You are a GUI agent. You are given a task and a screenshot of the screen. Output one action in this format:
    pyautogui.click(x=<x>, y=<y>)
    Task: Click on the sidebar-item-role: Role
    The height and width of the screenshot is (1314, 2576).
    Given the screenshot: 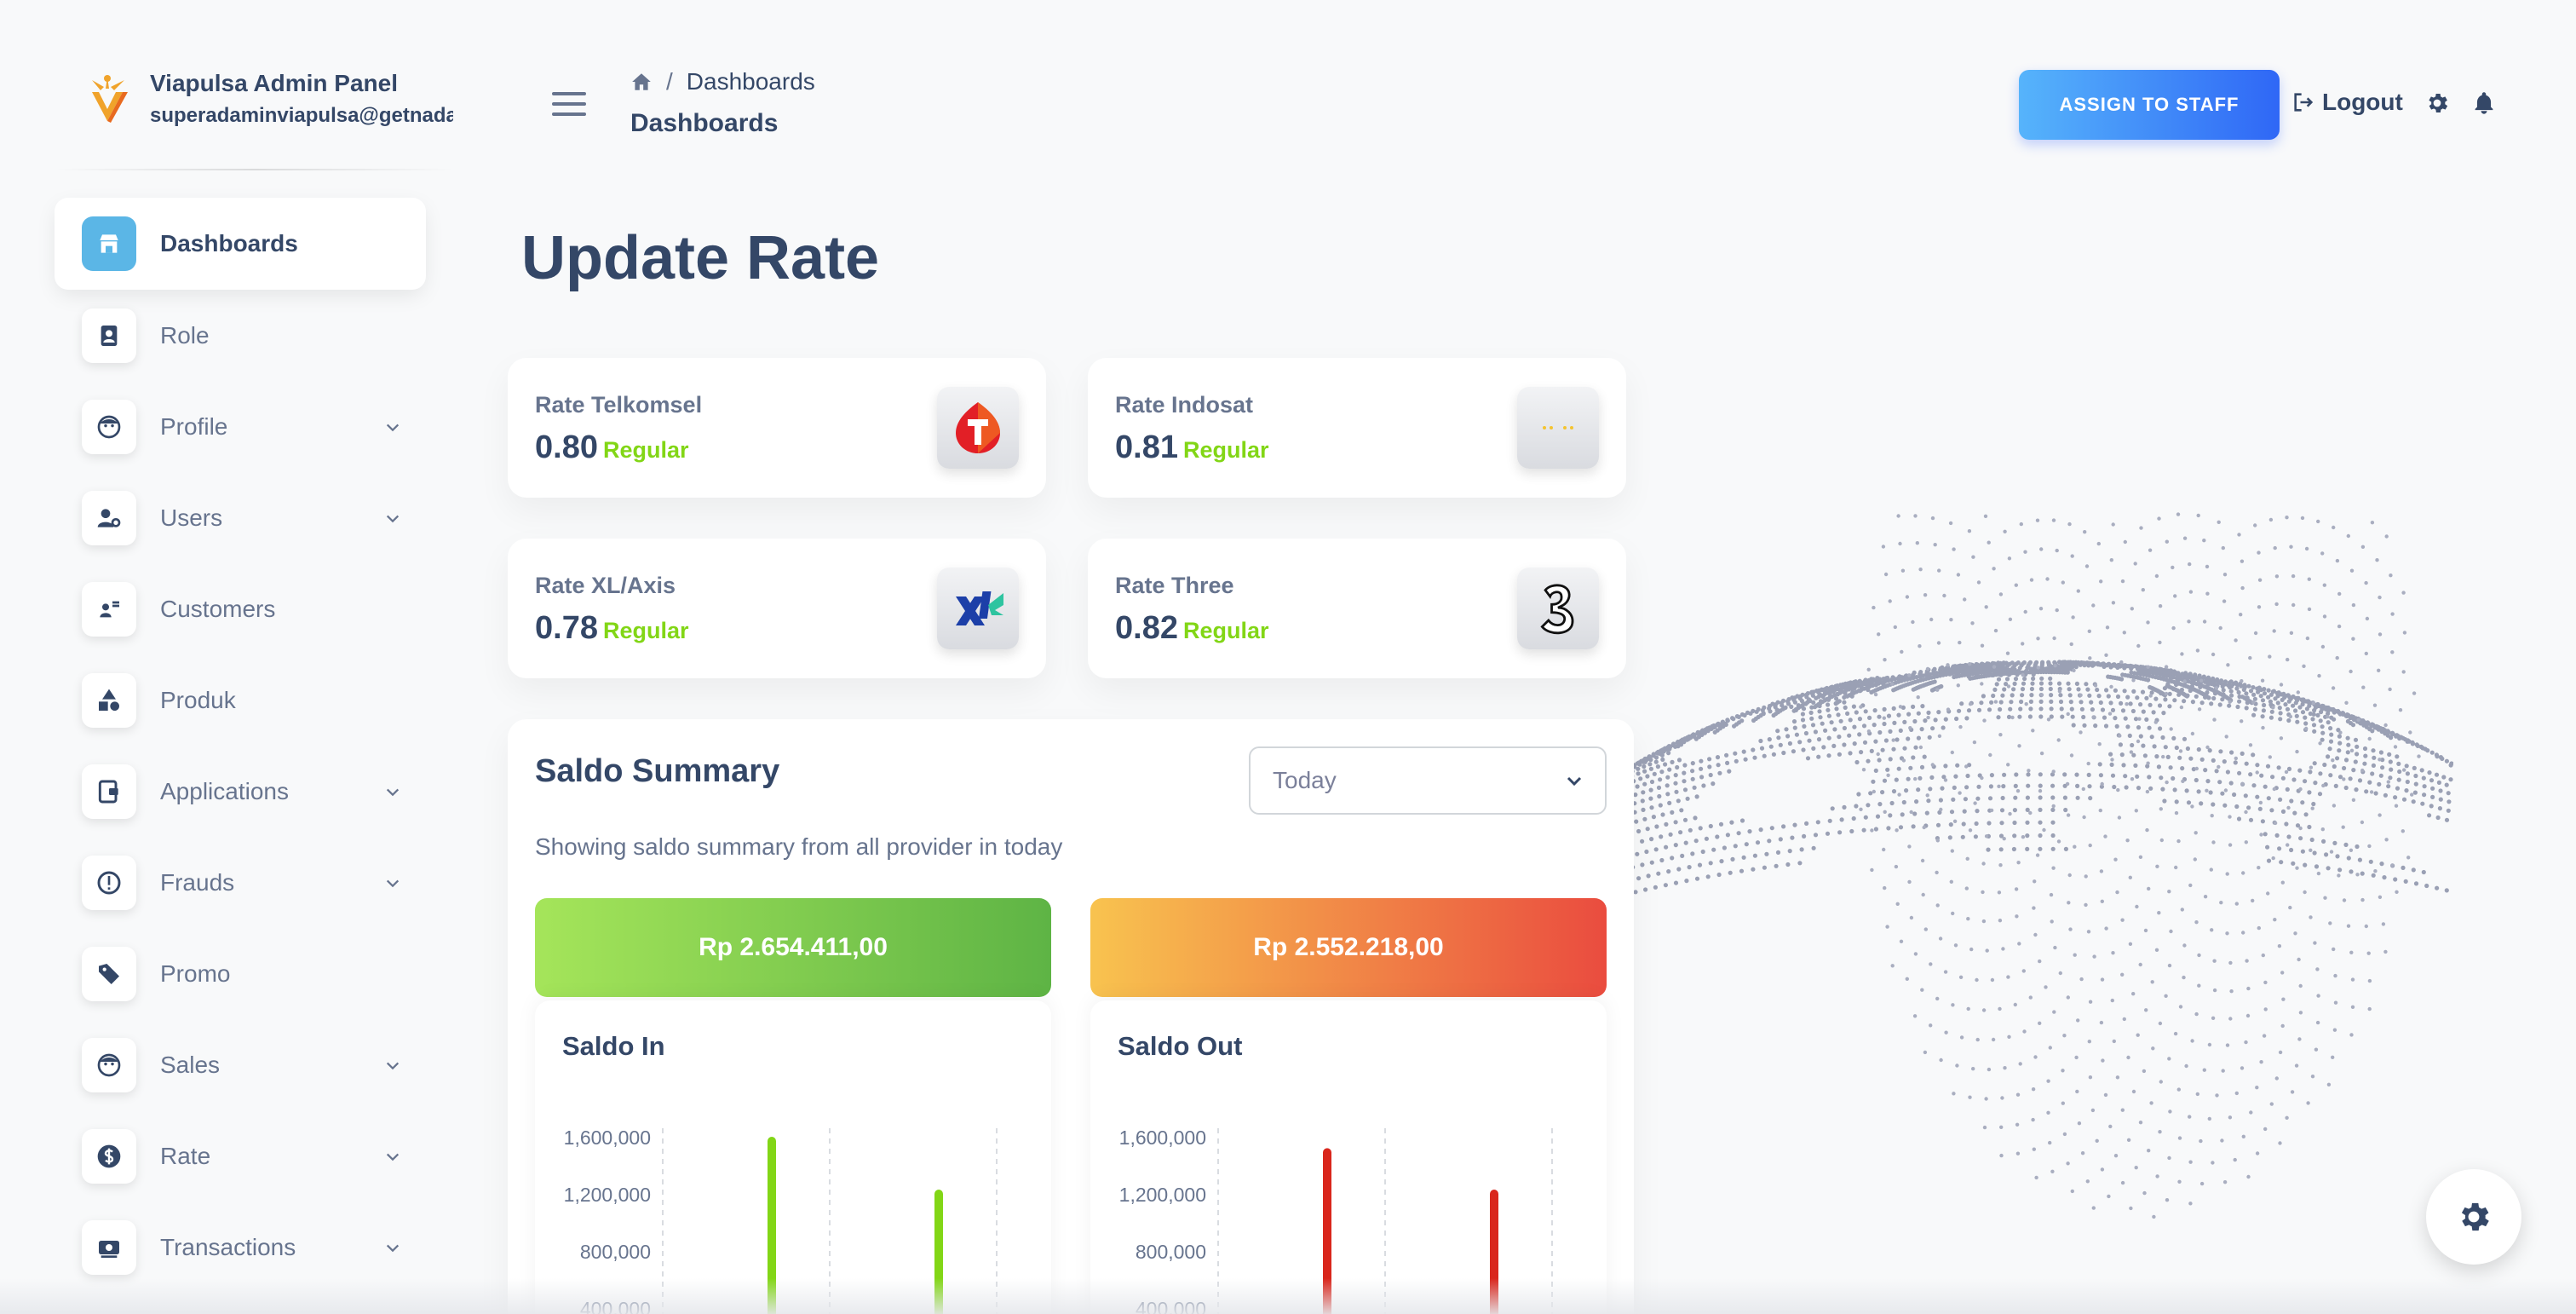 What is the action you would take?
    pyautogui.click(x=240, y=336)
    